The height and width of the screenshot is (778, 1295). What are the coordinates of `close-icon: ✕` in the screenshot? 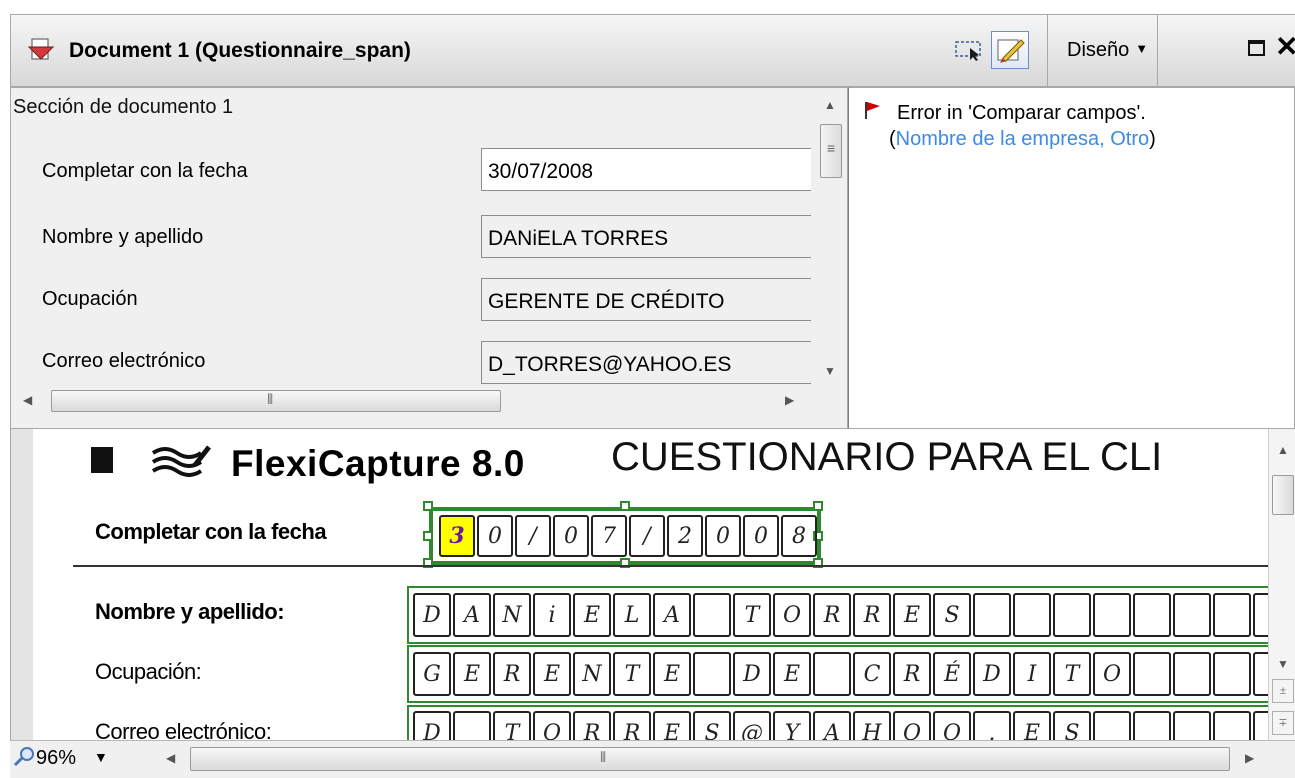 It's located at (1285, 47).